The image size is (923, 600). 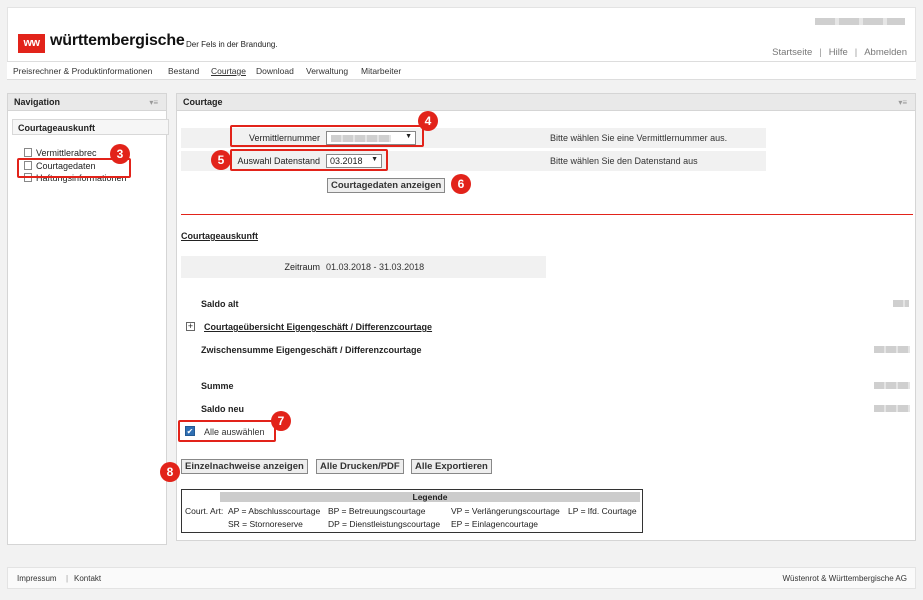 What do you see at coordinates (203, 102) in the screenshot?
I see `courtage-title: Courtage` at bounding box center [203, 102].